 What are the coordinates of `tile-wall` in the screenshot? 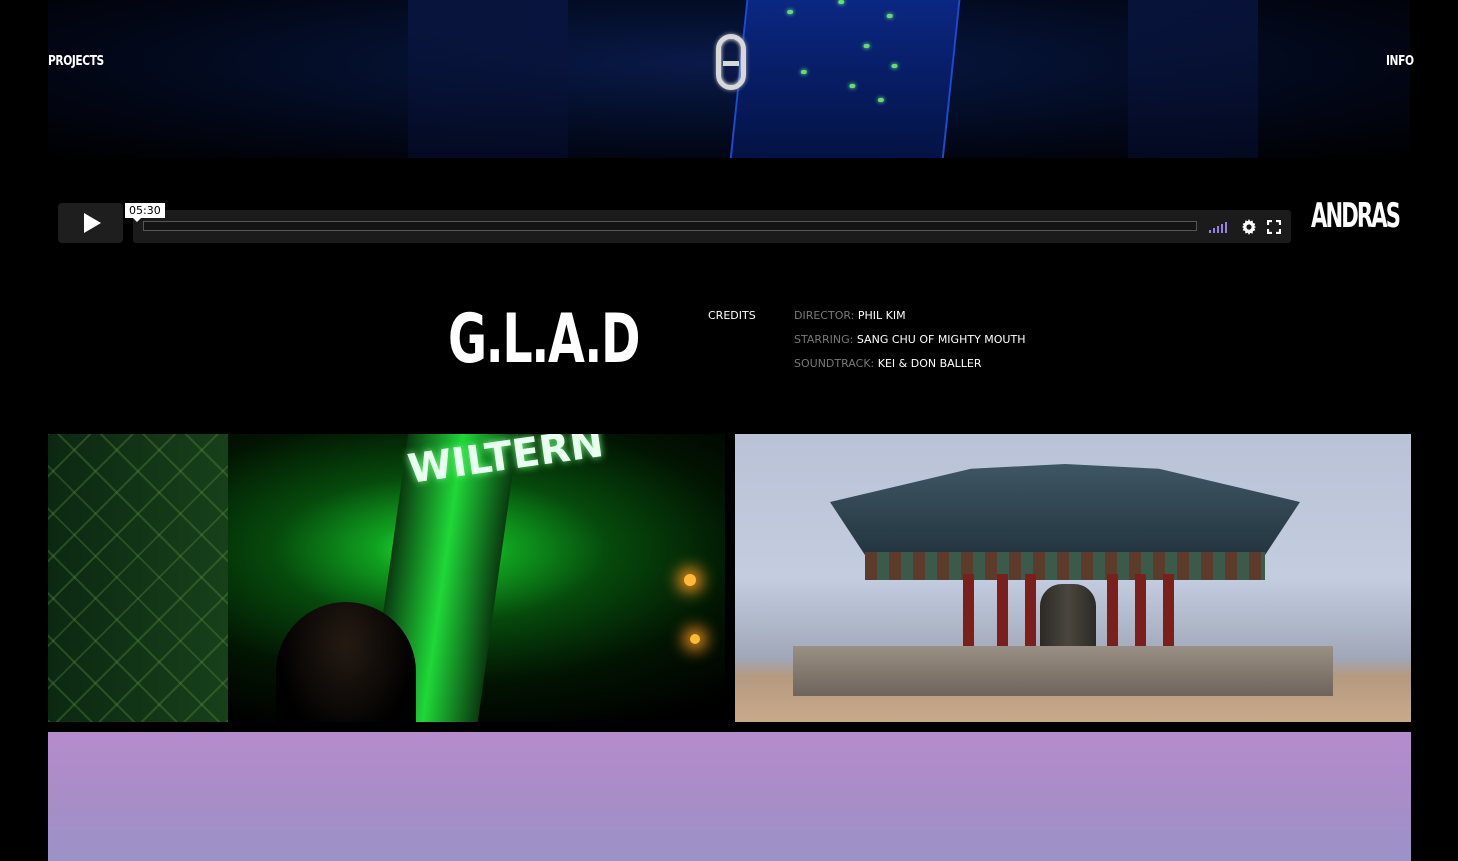 It's located at (138, 578).